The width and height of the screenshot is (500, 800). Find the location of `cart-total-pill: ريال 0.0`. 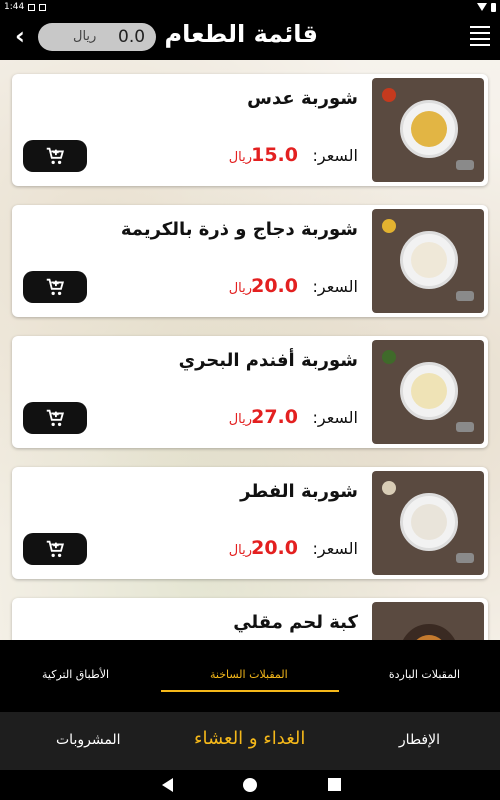

cart-total-pill: ريال 0.0 is located at coordinates (97, 37).